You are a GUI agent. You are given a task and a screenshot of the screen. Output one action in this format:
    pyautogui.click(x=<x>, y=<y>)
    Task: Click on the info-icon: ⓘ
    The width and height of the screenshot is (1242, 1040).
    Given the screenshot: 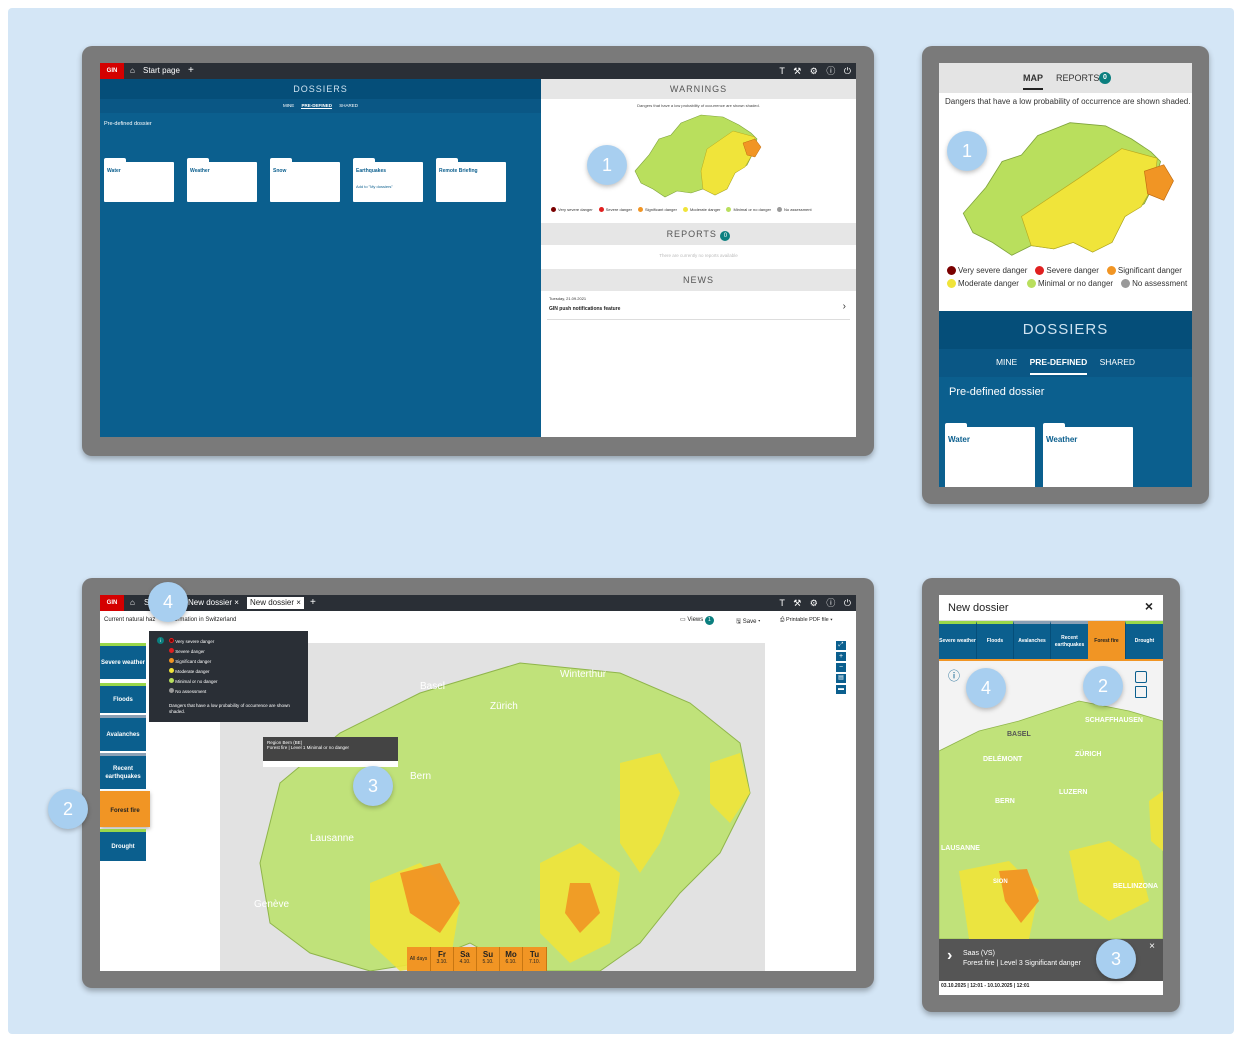 What is the action you would take?
    pyautogui.click(x=954, y=675)
    